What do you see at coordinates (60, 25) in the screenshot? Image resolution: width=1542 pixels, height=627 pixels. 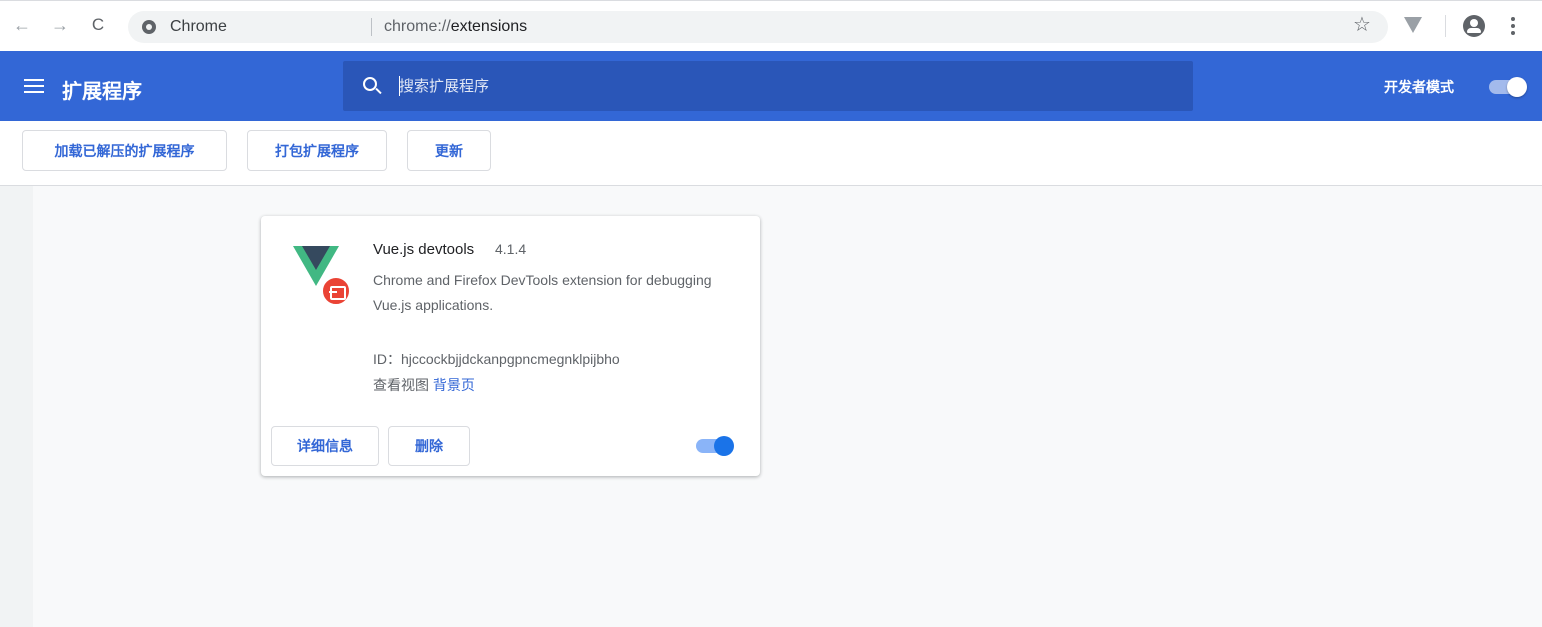 I see `forward-icon: →` at bounding box center [60, 25].